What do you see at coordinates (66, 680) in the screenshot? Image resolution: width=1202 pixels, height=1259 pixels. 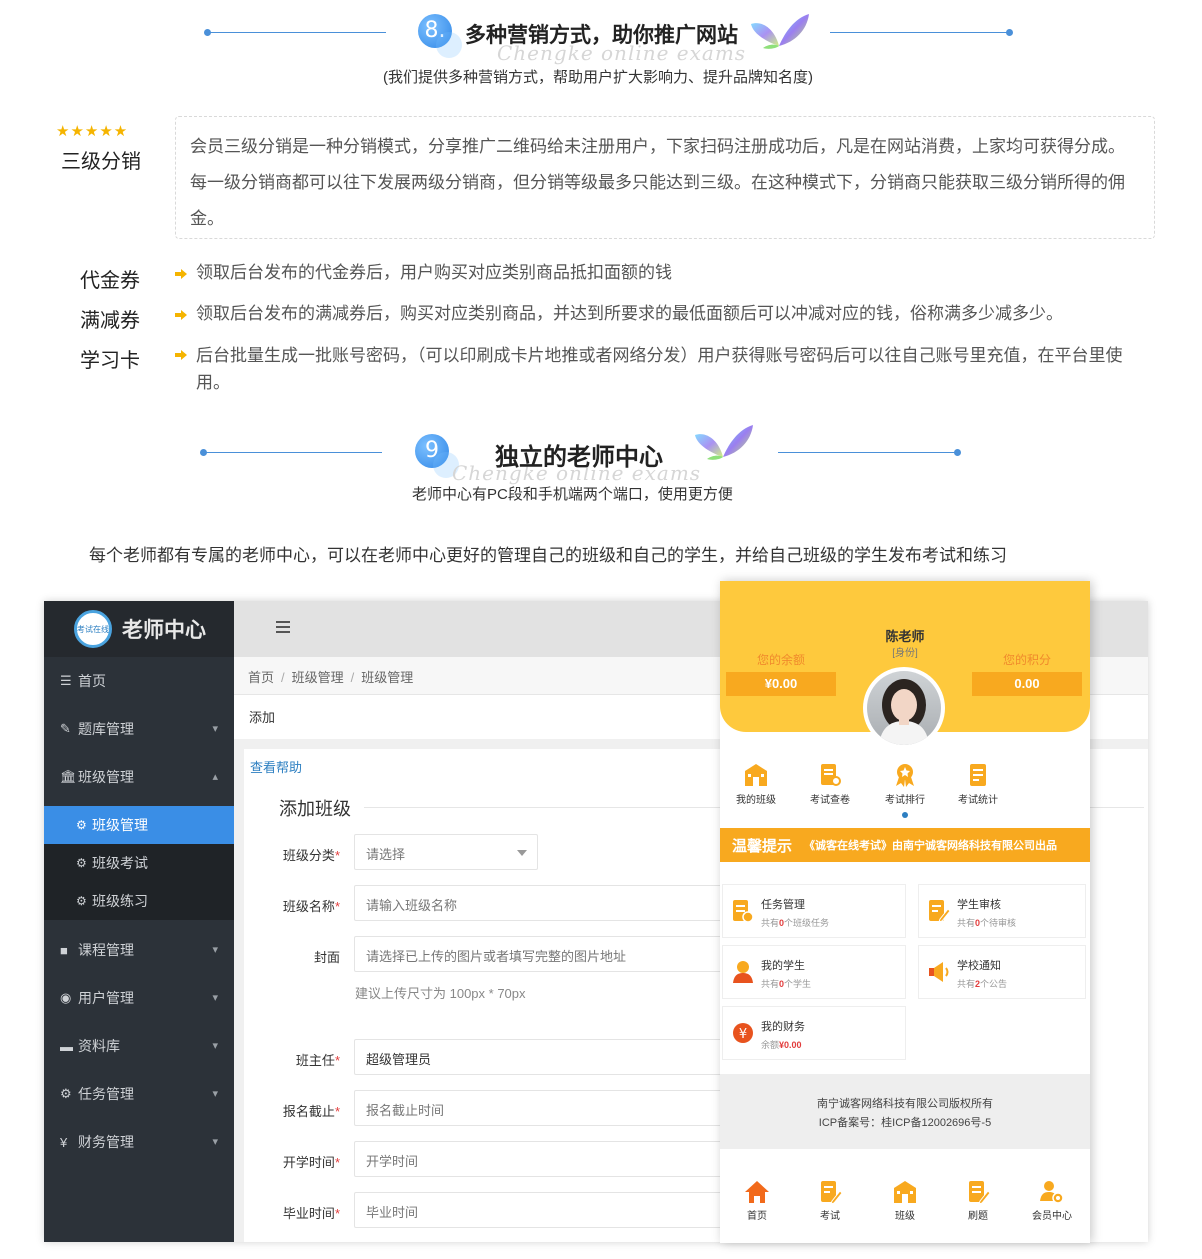 I see `list-icon: ☰` at bounding box center [66, 680].